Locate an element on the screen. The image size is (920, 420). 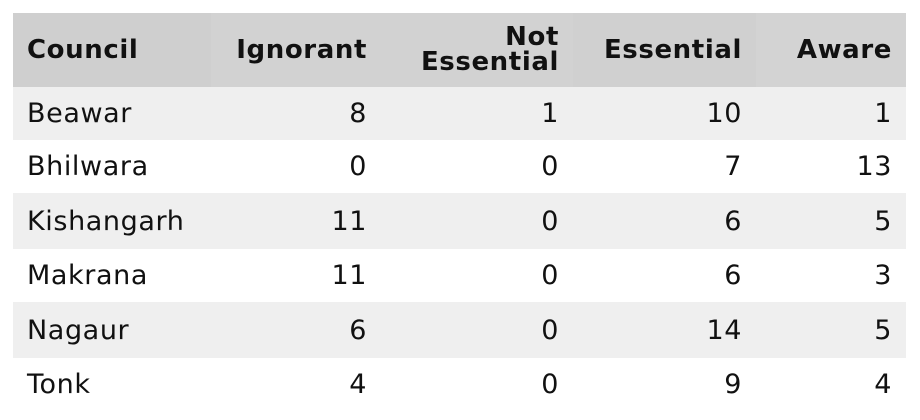
table-row: Makrana 11 0 6 3 is located at coordinates (459, 275).